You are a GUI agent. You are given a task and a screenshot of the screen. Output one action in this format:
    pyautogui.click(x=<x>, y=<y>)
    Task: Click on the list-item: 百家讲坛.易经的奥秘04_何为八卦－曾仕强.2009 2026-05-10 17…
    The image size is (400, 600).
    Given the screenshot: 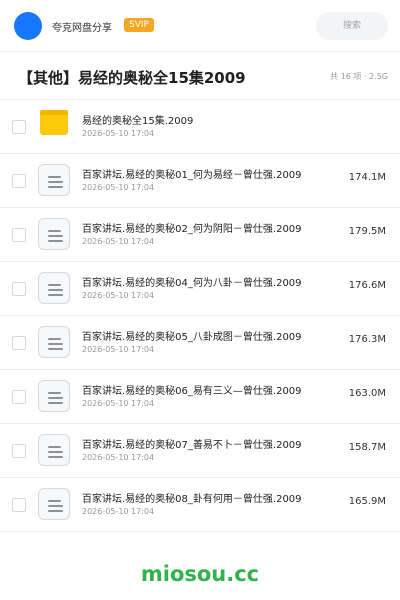 What is the action you would take?
    pyautogui.click(x=200, y=289)
    